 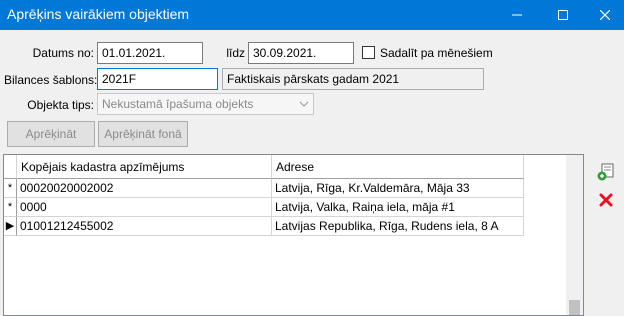 I want to click on date-from-label: Datums no:, so click(x=63, y=53).